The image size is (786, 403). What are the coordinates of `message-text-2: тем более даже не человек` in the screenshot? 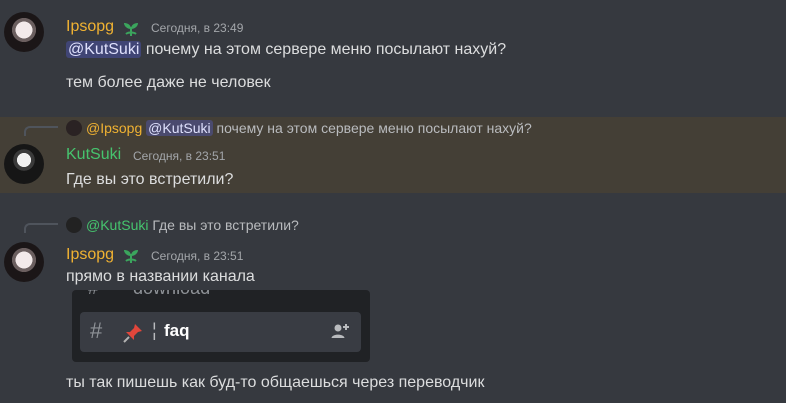 It's located at (168, 82).